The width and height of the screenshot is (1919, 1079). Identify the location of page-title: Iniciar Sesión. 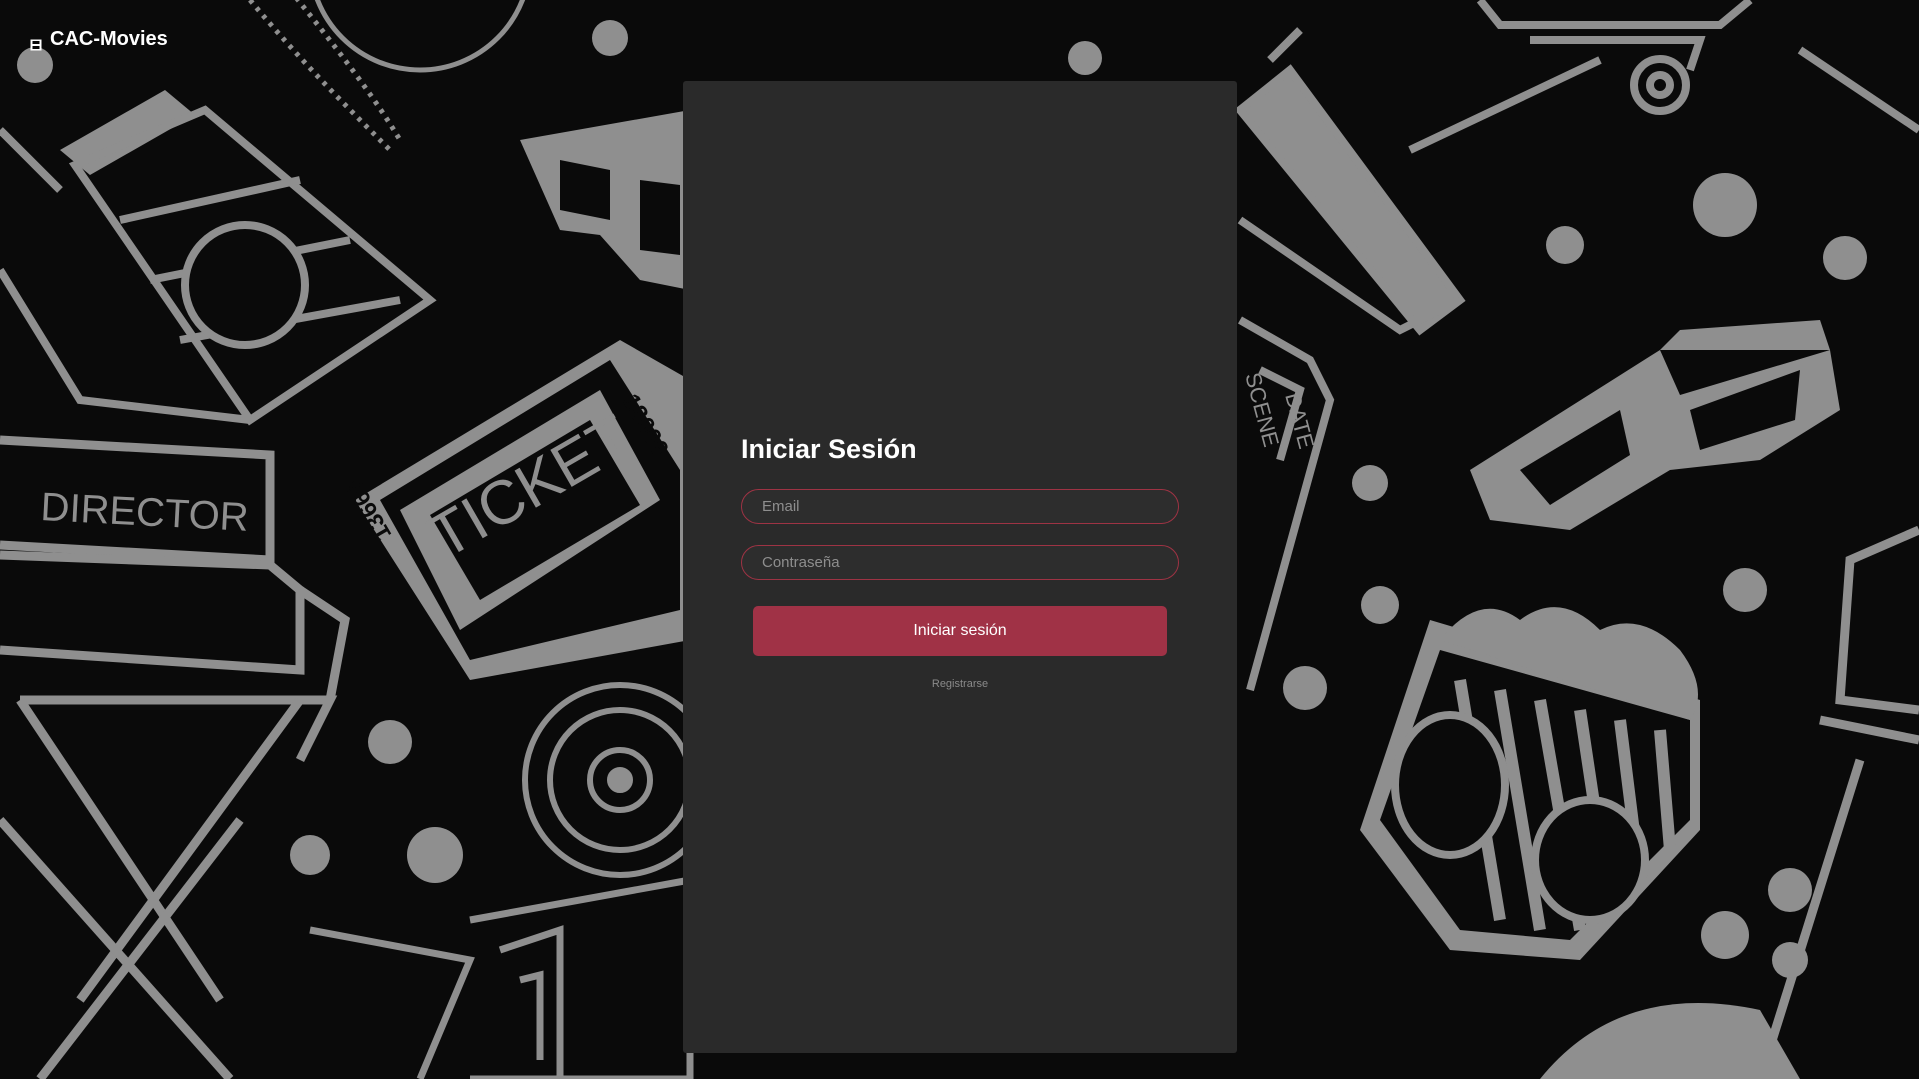
(829, 449).